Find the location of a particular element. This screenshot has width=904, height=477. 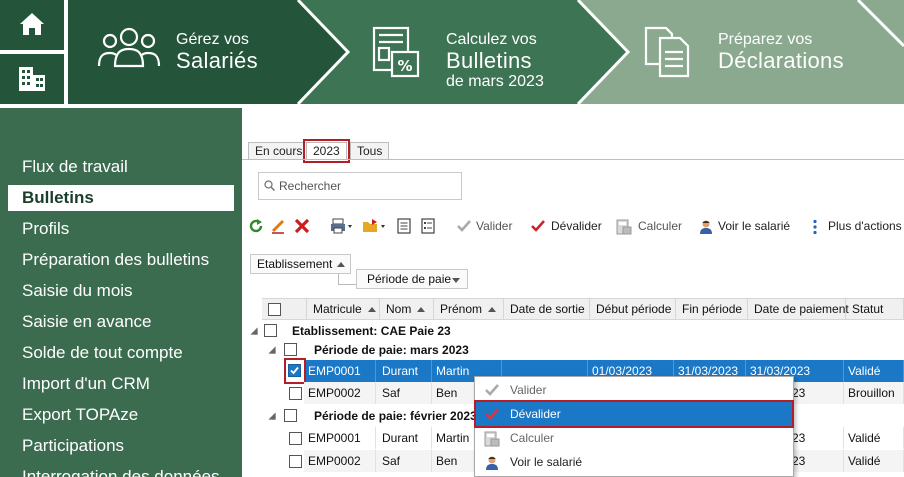

group-connector-h is located at coordinates (347, 284).